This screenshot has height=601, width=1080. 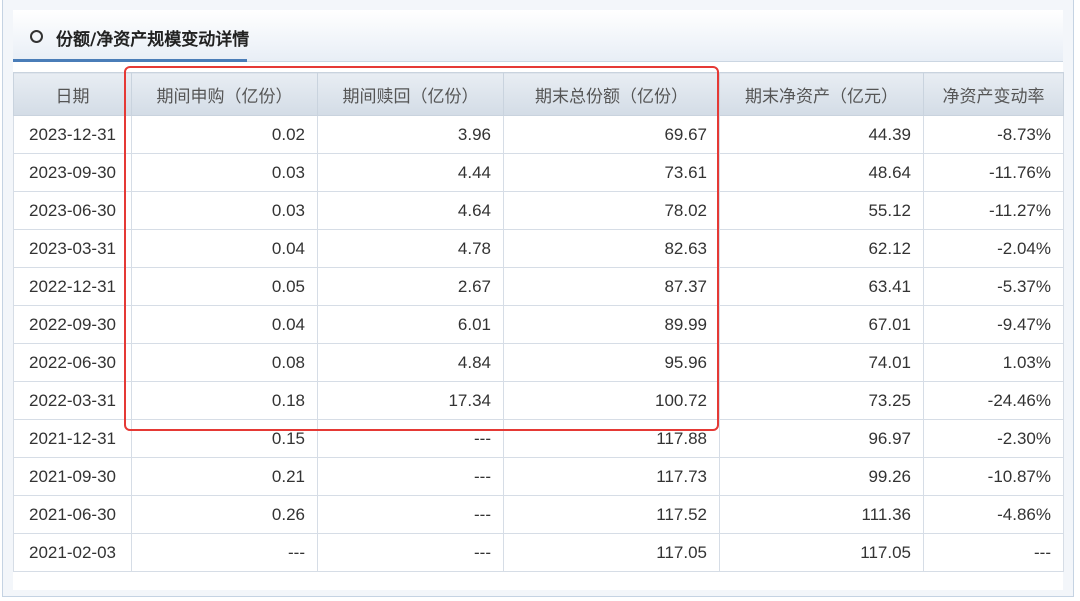 What do you see at coordinates (993, 476) in the screenshot?
I see `cell-change-rate: -10.87%` at bounding box center [993, 476].